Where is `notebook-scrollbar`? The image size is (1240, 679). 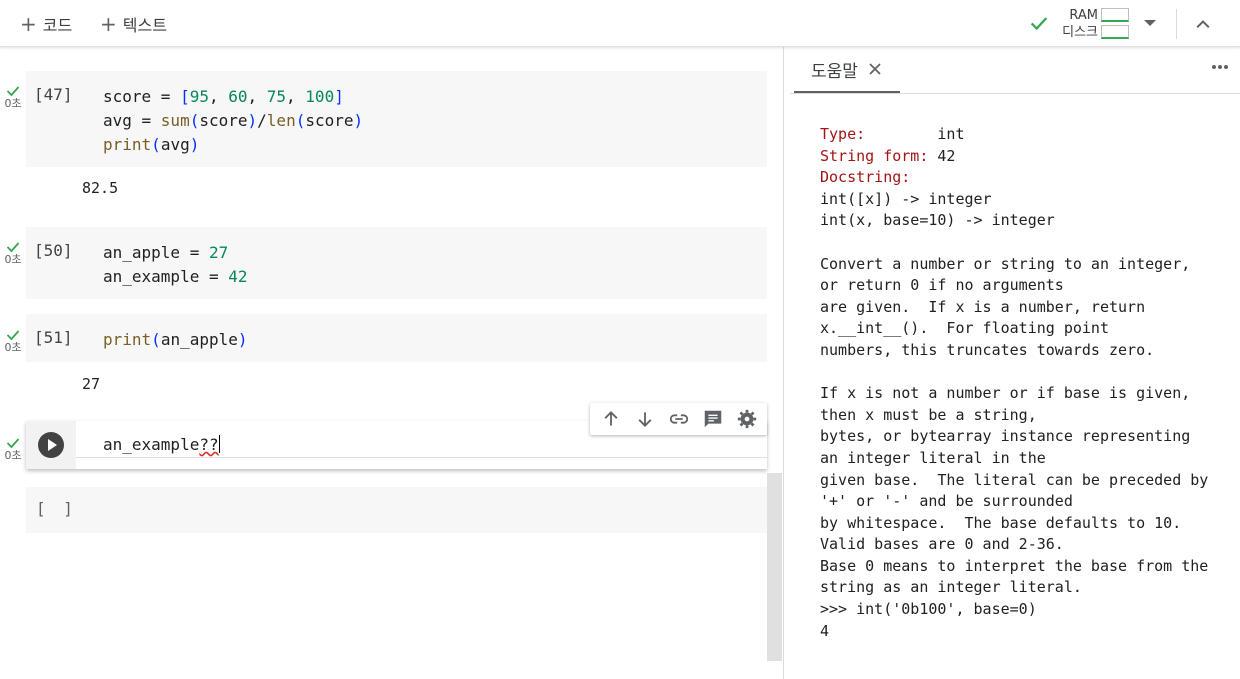 notebook-scrollbar is located at coordinates (774, 567).